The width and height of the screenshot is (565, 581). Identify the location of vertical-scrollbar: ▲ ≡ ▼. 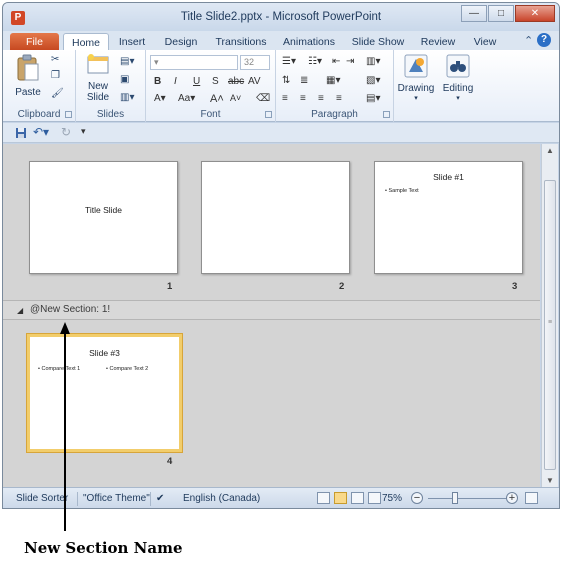
(549, 315).